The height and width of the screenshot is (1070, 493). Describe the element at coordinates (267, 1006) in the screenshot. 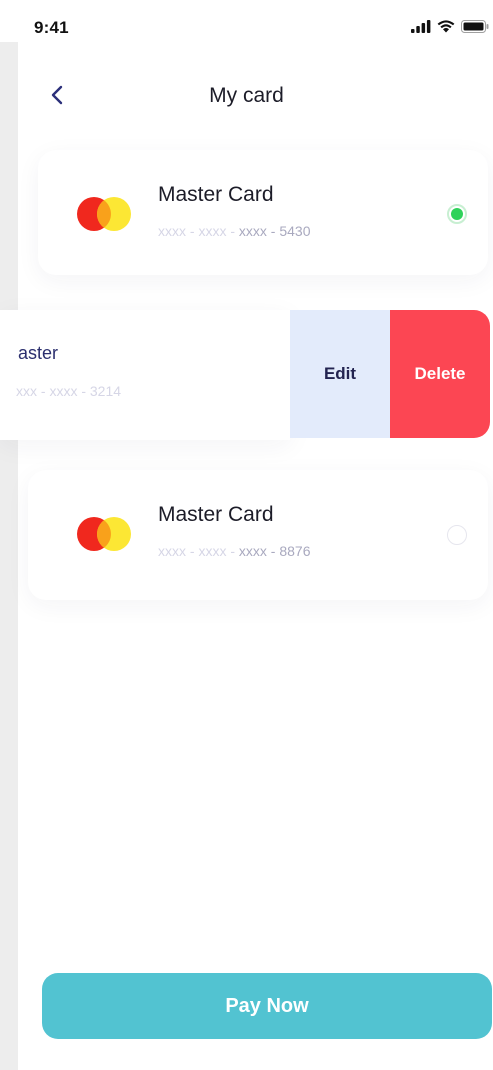

I see `pay-now-button: Pay Now` at that location.